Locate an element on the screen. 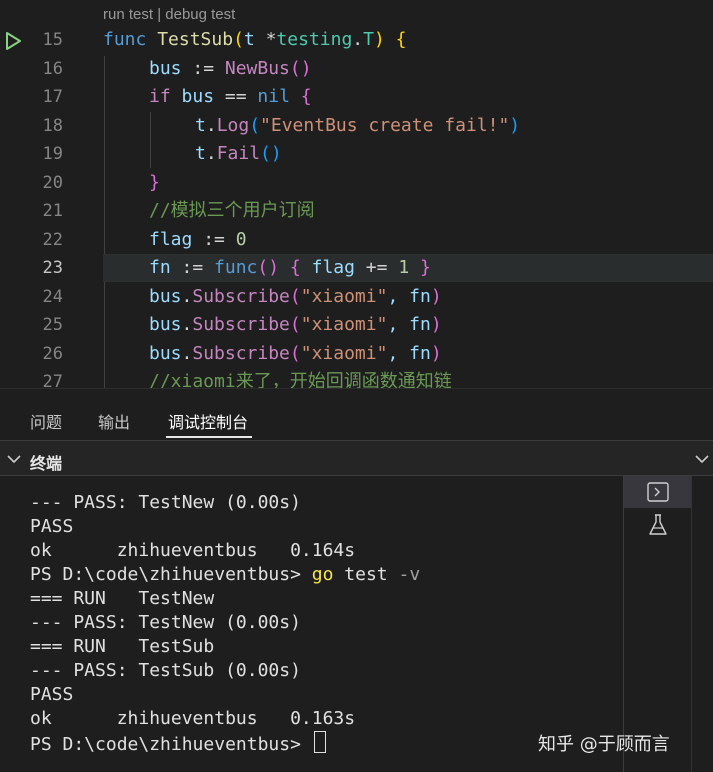  line-number: 25 is located at coordinates (52, 325).